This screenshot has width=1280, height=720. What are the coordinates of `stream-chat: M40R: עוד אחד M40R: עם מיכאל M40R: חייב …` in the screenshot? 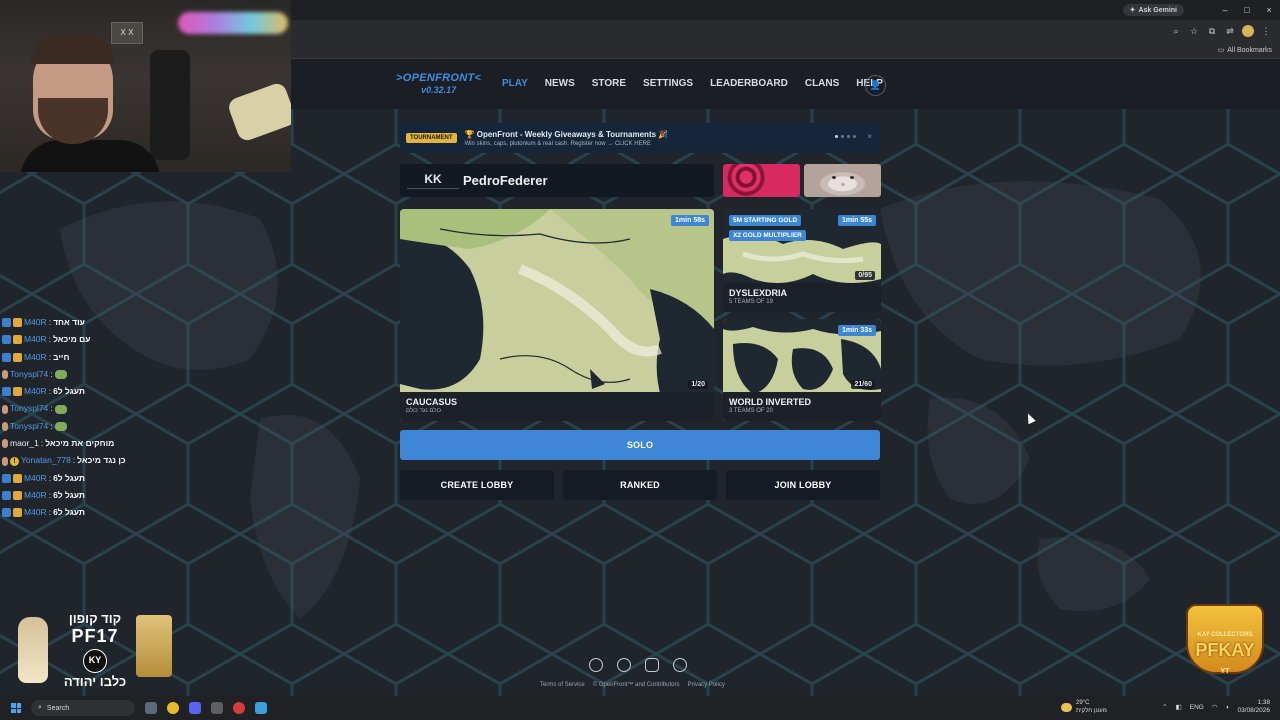 It's located at (64, 418).